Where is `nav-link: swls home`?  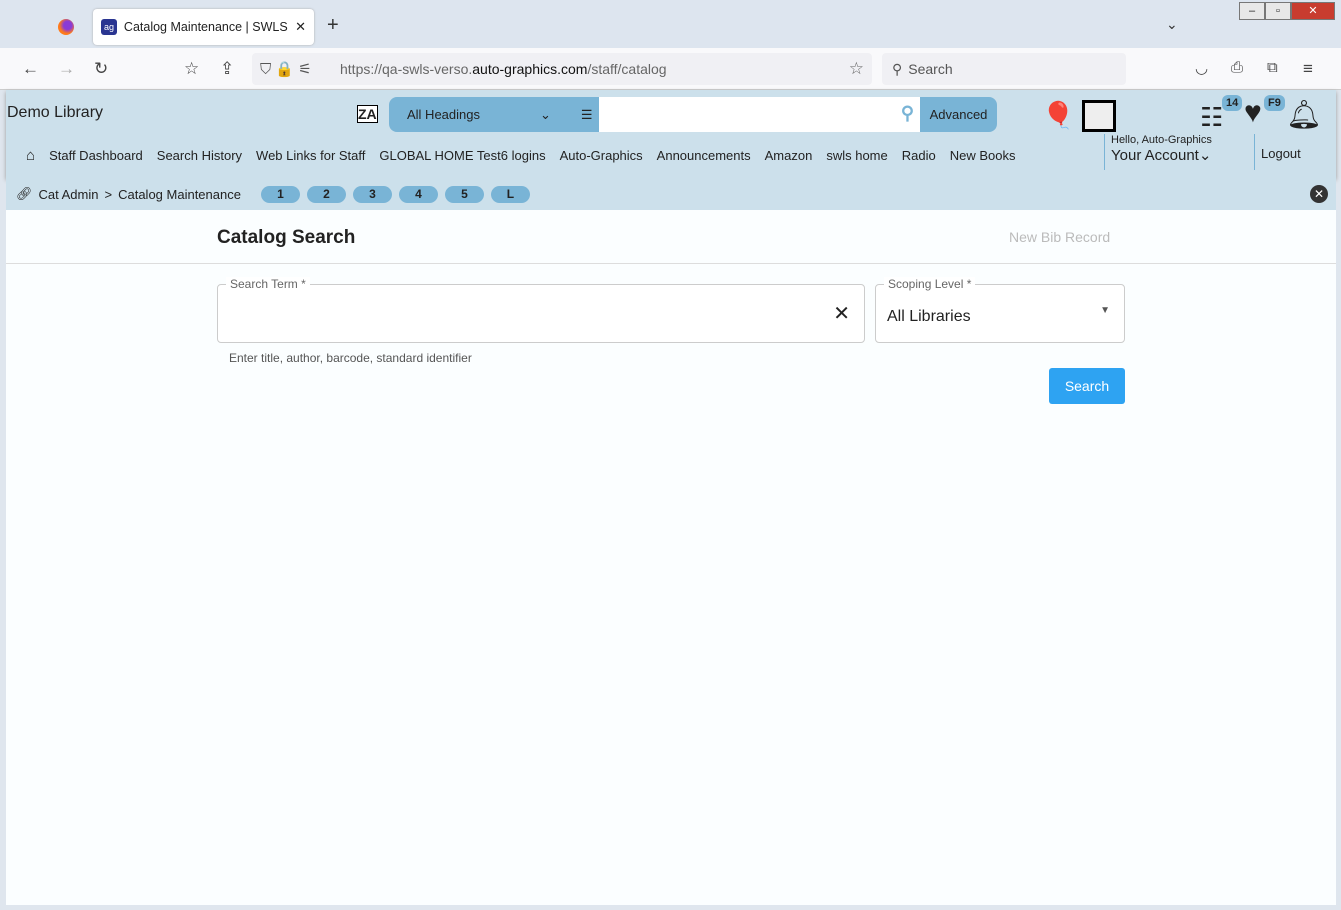 nav-link: swls home is located at coordinates (856, 155).